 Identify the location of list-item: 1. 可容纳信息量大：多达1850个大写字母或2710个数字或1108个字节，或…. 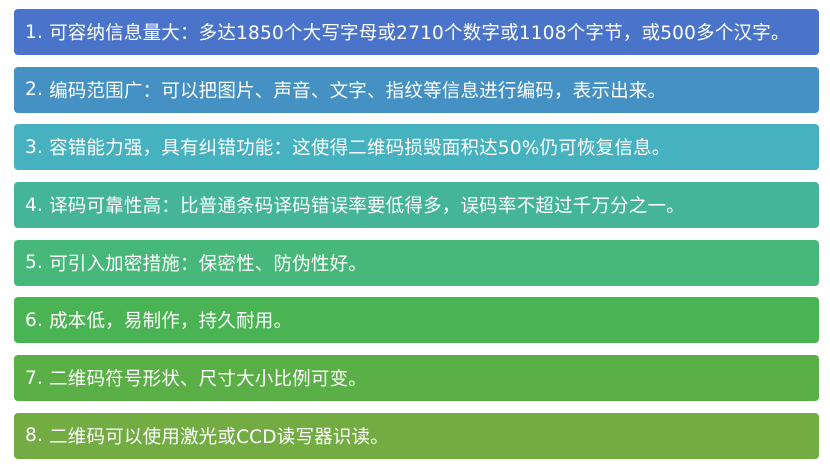
(416, 32).